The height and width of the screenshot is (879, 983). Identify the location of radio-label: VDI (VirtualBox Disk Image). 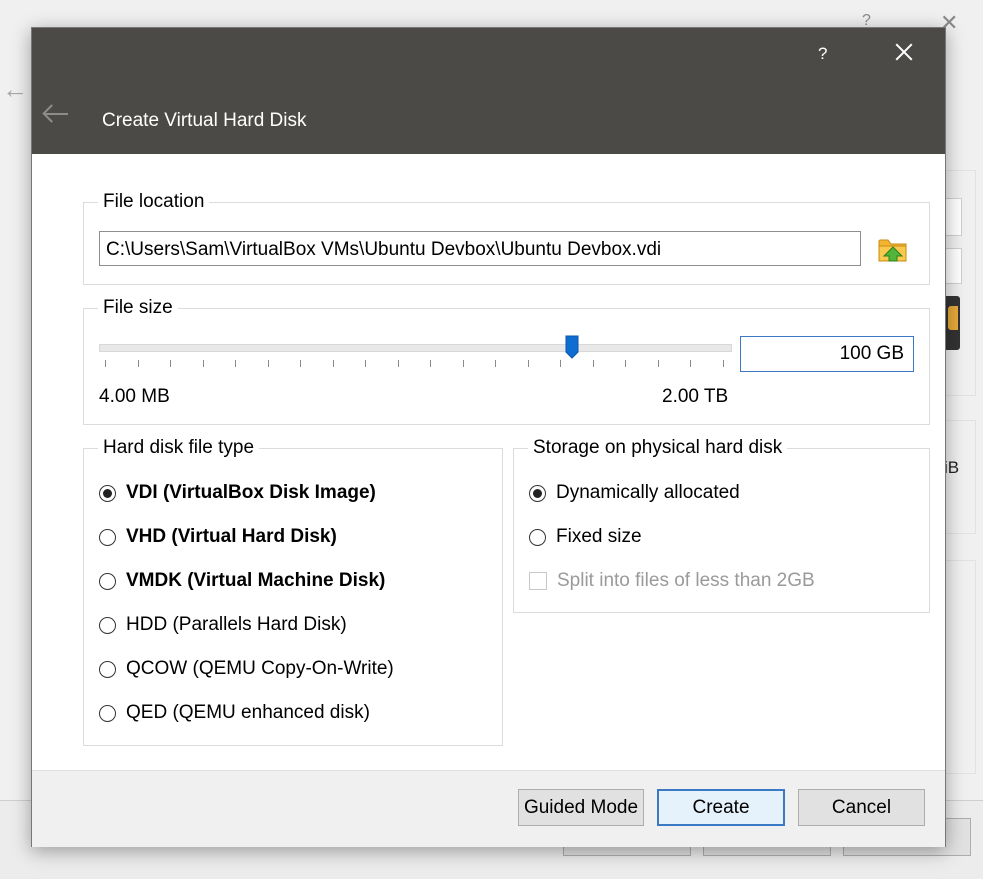
(251, 492).